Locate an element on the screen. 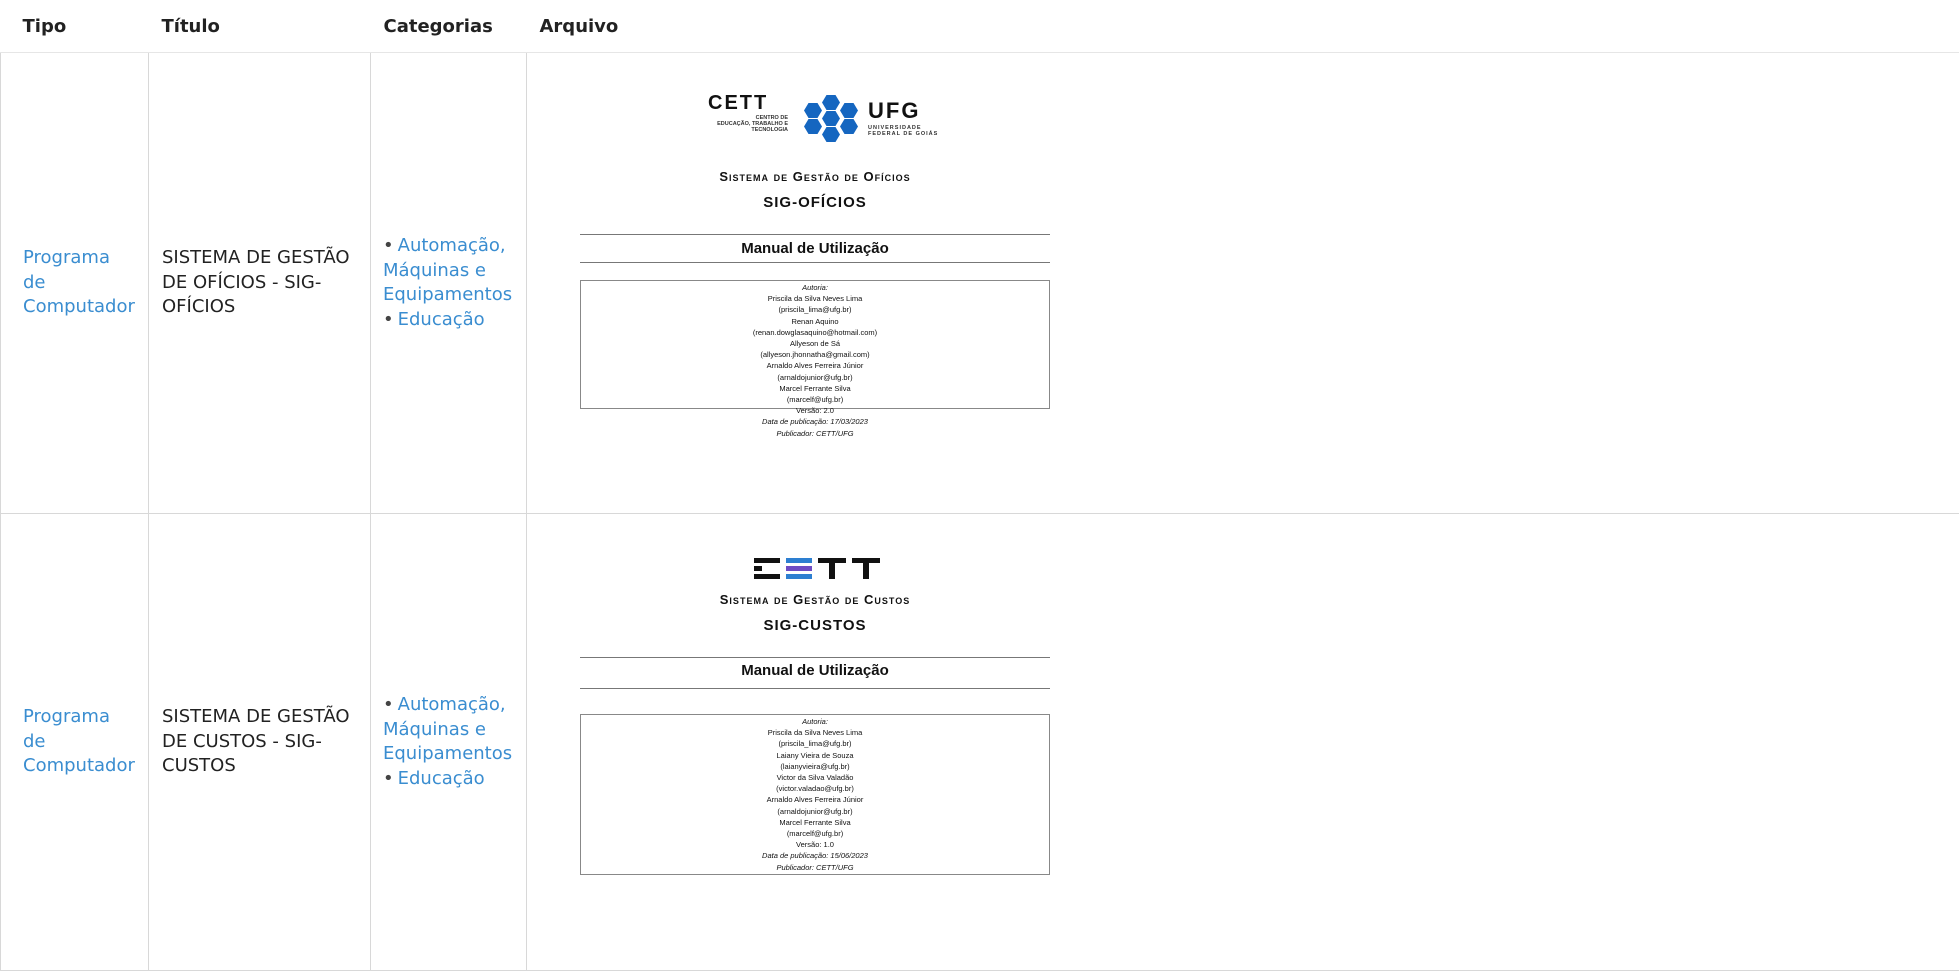 The width and height of the screenshot is (1959, 971). cett-logo-subtitle: CENTRO DEEDUCAÇÃO, TRABALHO ETECNOLOGIA is located at coordinates (738, 124).